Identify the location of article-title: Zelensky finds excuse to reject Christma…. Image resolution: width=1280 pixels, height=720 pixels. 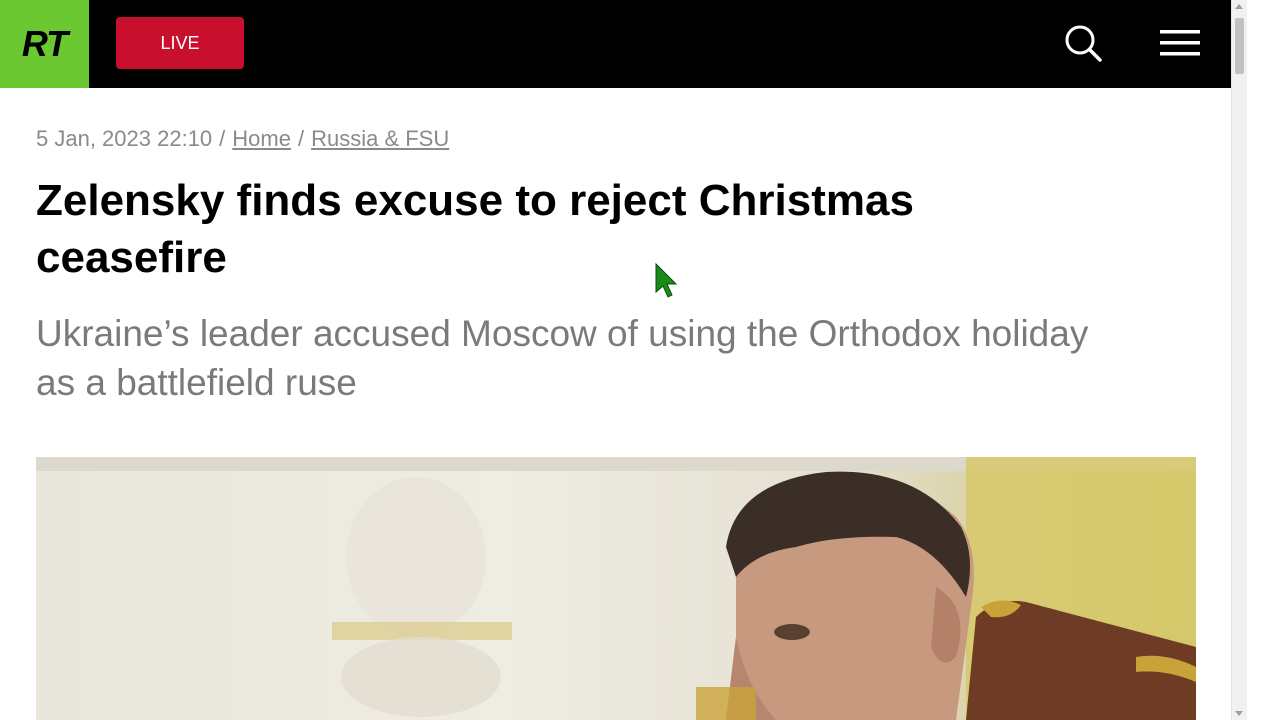
(475, 229).